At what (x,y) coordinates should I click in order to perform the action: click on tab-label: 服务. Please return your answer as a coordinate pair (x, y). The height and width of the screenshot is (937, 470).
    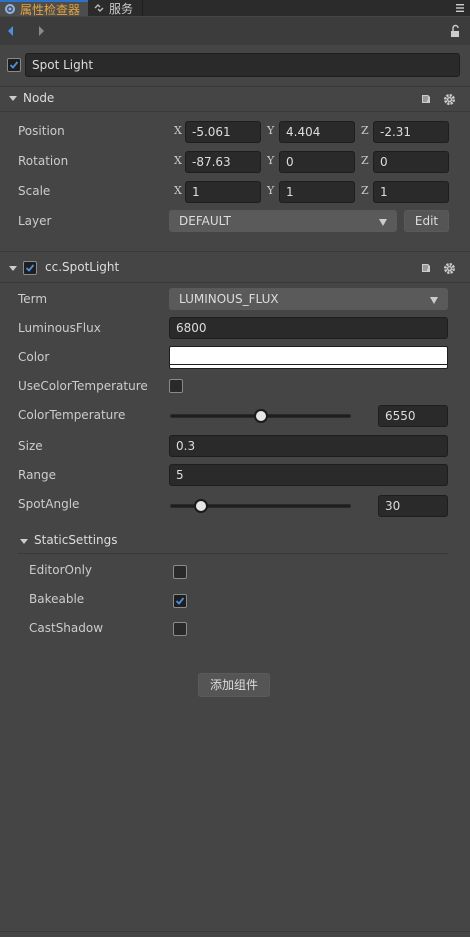
    Looking at the image, I should click on (121, 8).